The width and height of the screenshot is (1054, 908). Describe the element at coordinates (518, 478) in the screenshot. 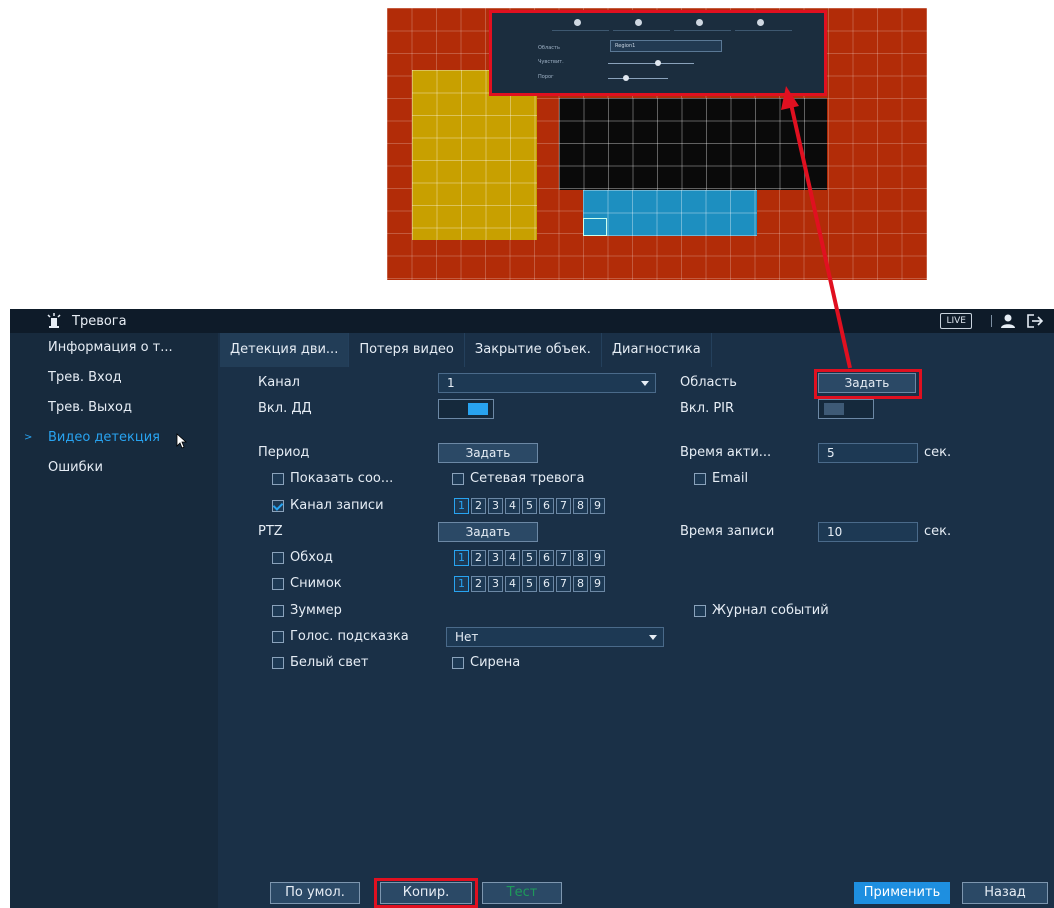

I see `network-alarm-checkbox: Сетевая тревога` at that location.